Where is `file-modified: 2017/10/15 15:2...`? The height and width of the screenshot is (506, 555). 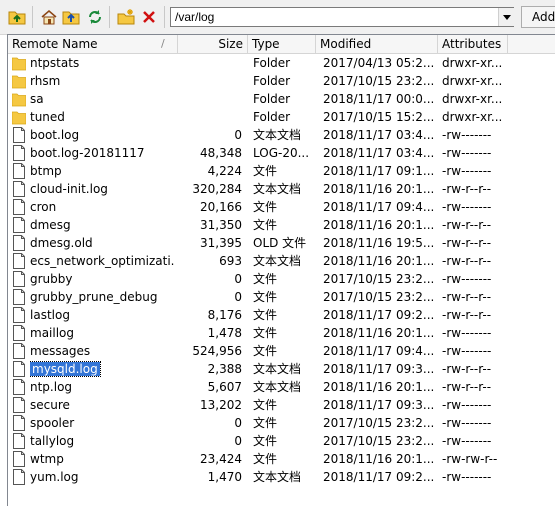 file-modified: 2017/10/15 15:2... is located at coordinates (379, 117).